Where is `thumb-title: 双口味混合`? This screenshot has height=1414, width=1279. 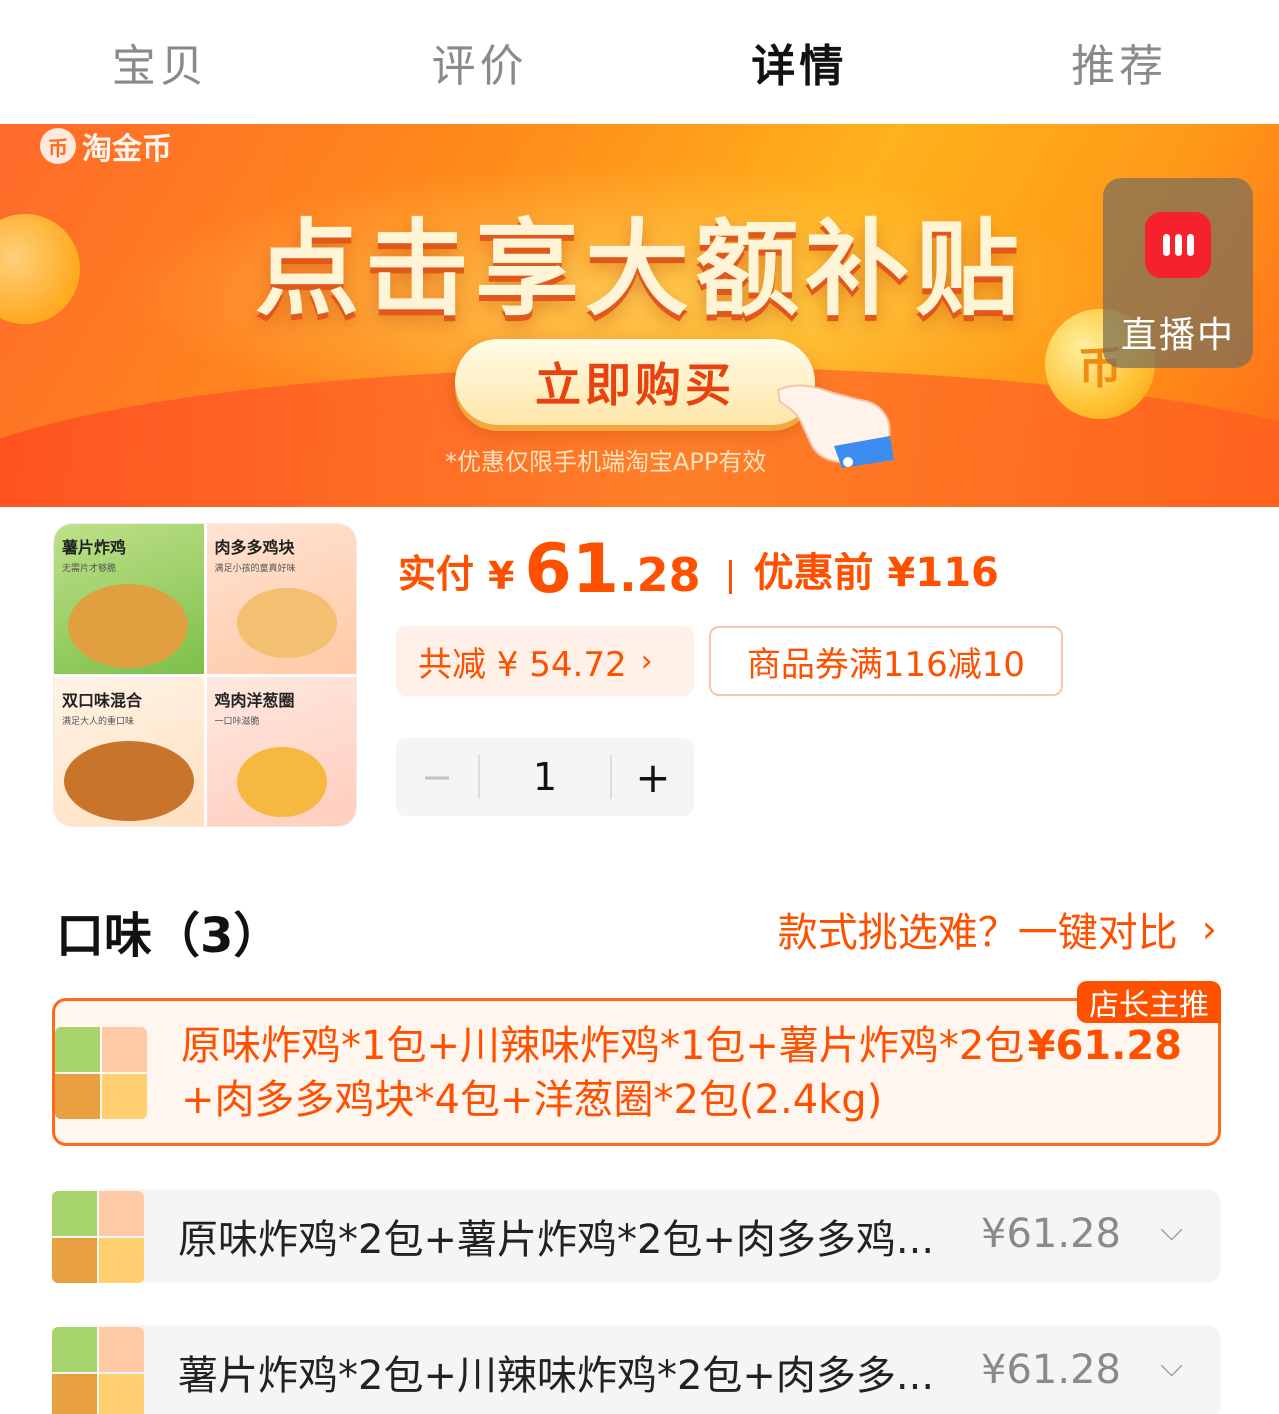
thumb-title: 双口味混合 is located at coordinates (102, 700).